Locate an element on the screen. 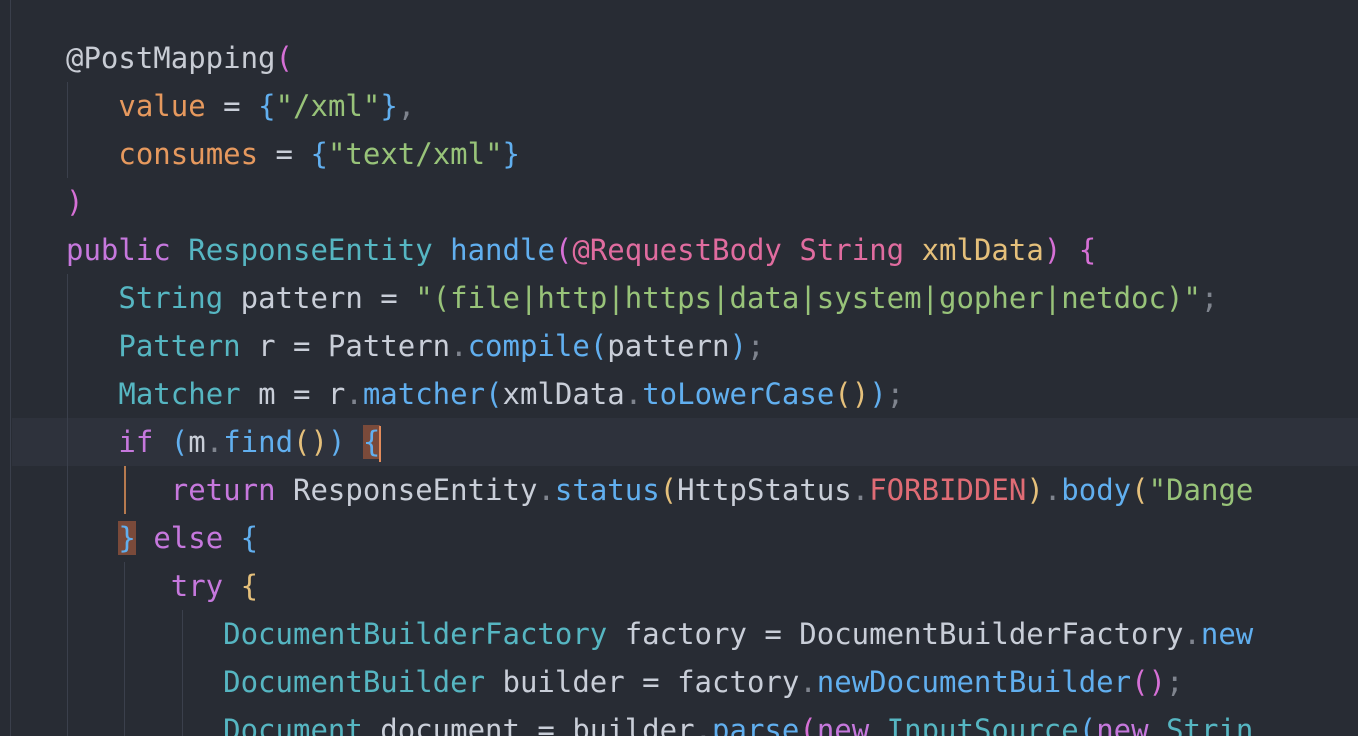 The image size is (1358, 736). code-token: newDocumentBuilder is located at coordinates (974, 682).